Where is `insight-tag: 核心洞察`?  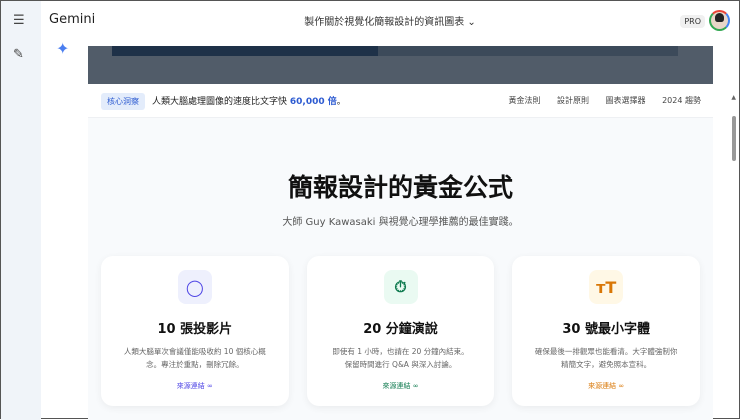
insight-tag: 核心洞察 is located at coordinates (123, 101).